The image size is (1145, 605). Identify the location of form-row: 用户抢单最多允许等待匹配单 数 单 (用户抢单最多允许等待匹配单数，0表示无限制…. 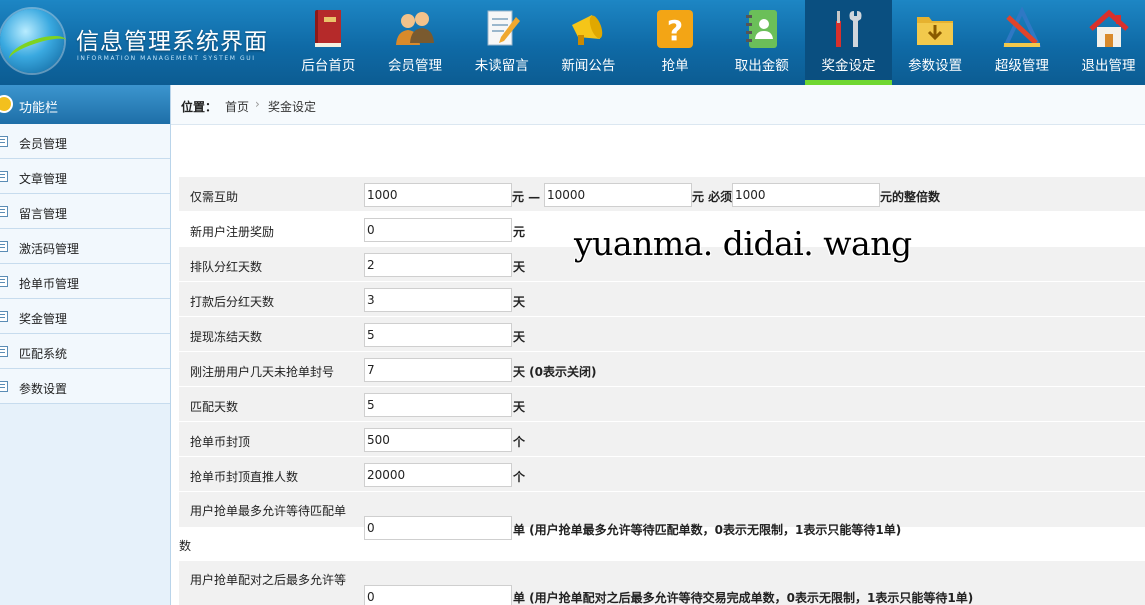
(662, 526).